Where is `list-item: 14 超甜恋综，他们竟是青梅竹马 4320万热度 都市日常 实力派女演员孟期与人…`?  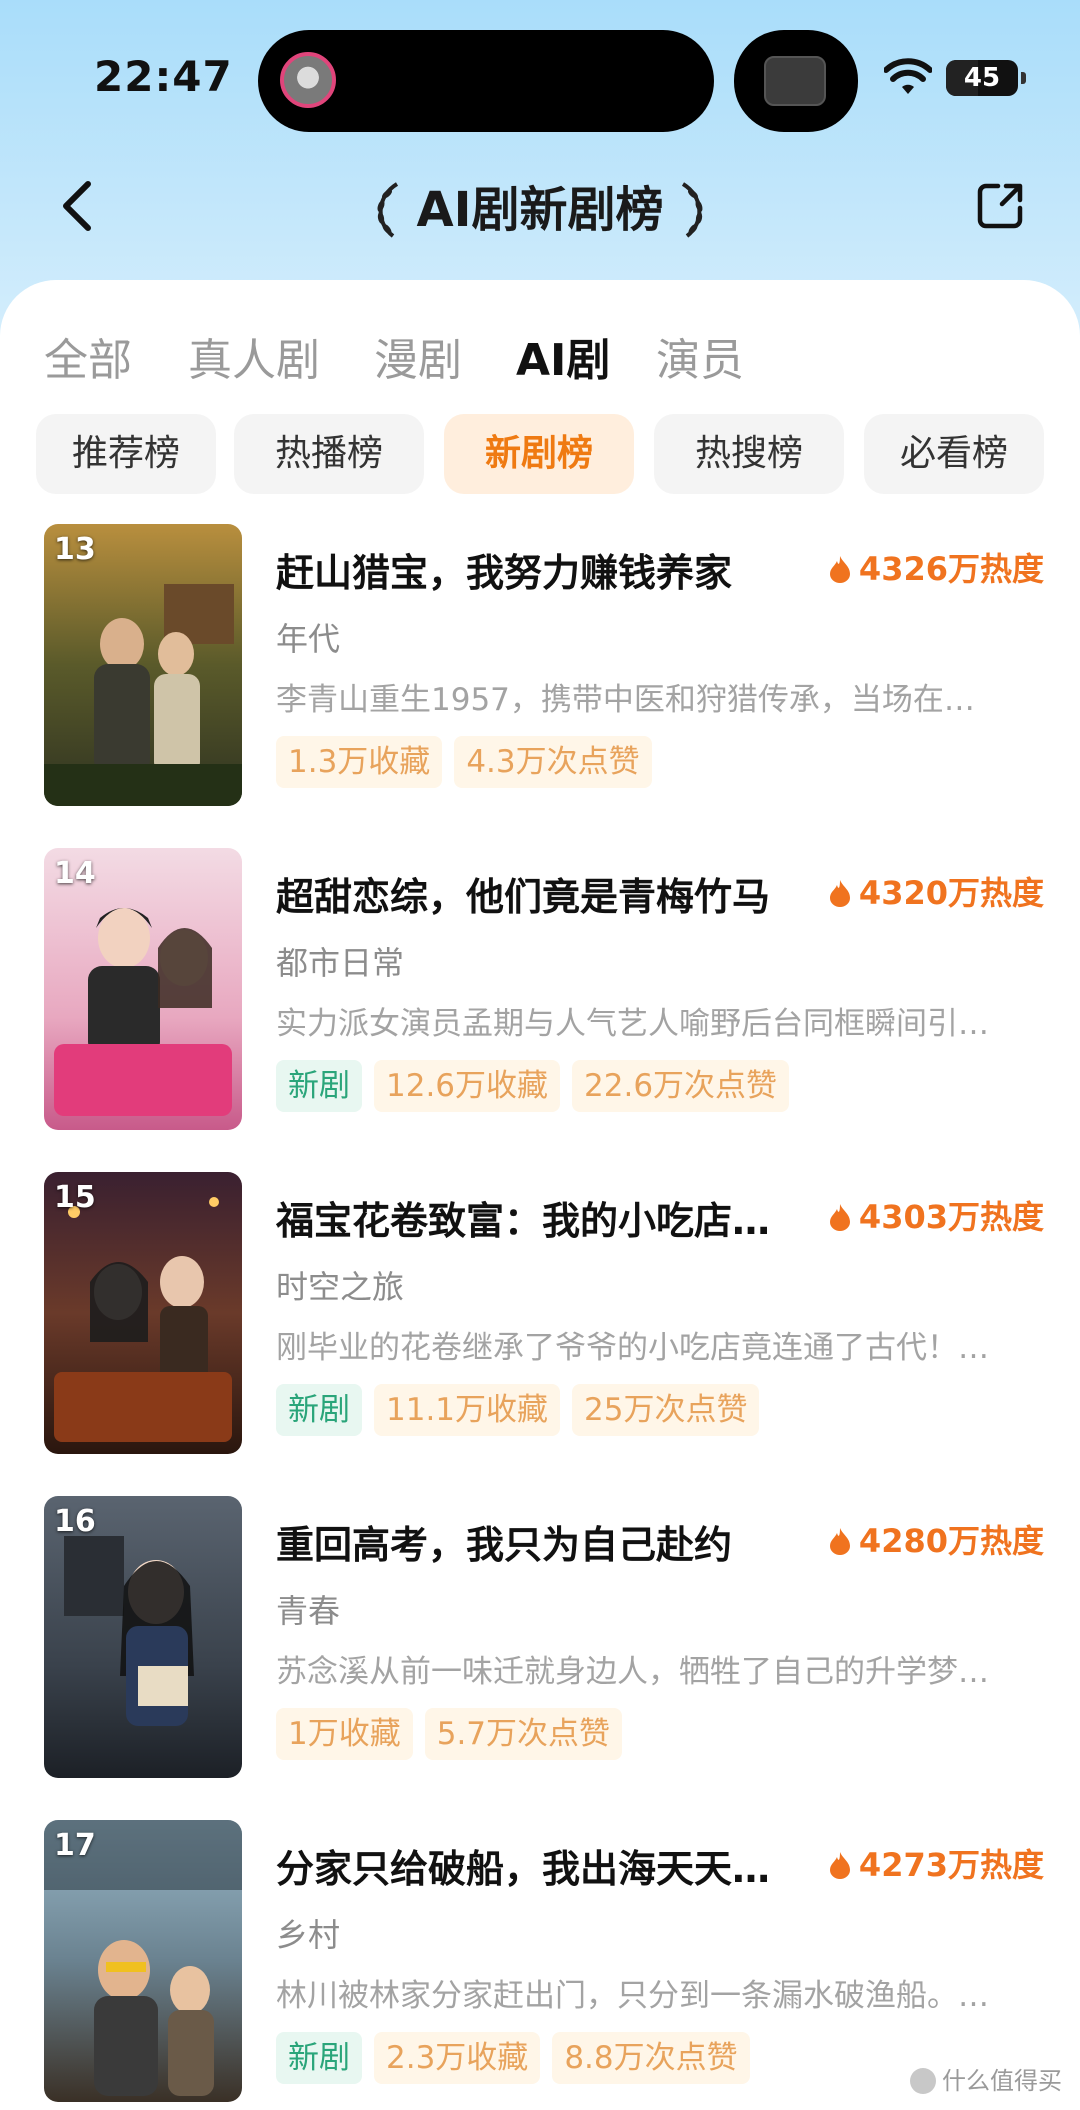 list-item: 14 超甜恋综，他们竟是青梅竹马 4320万热度 都市日常 实力派女演员孟期与人… is located at coordinates (544, 990).